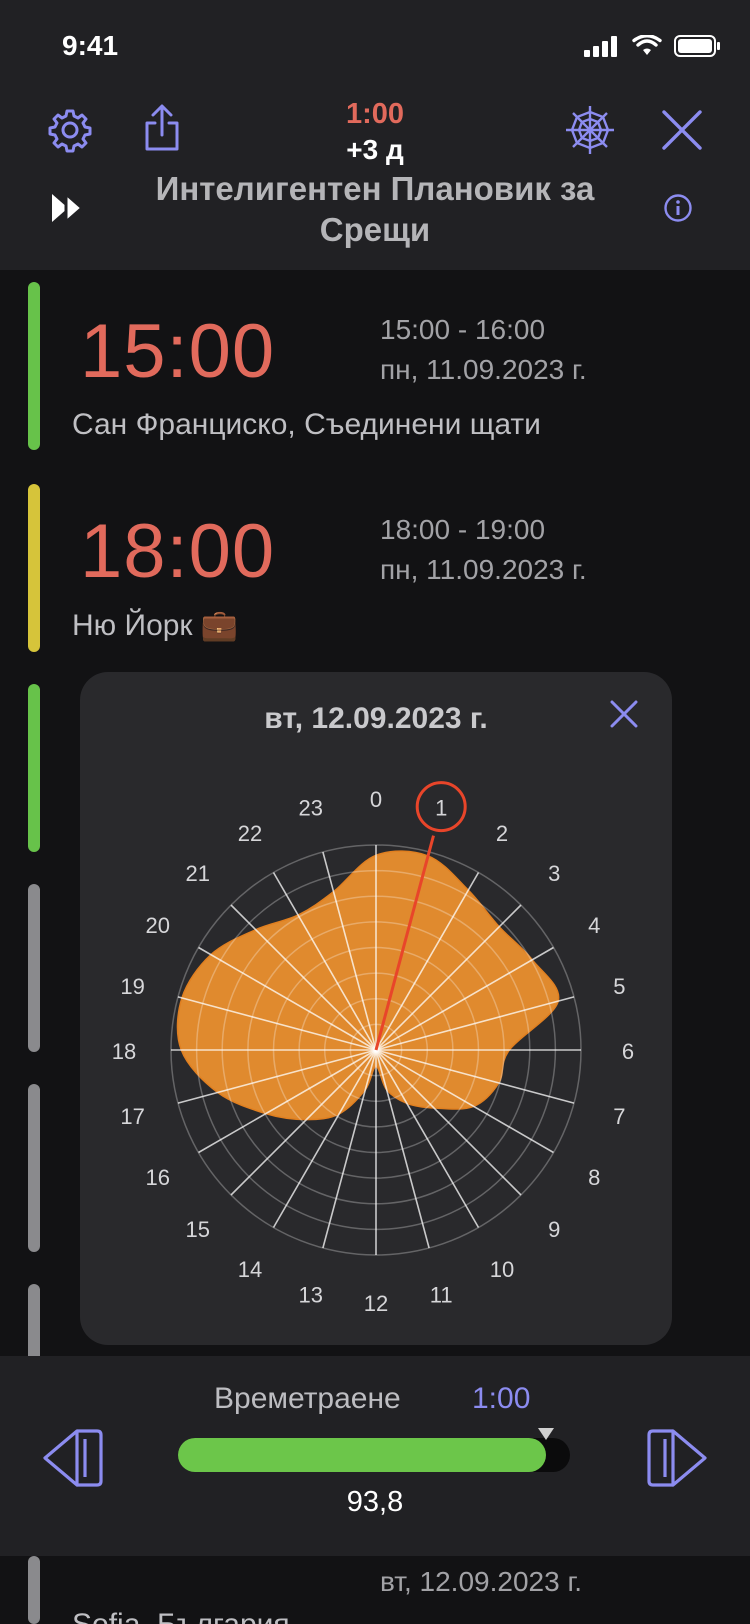  What do you see at coordinates (311, 808) in the screenshot?
I see `hour-label: 23` at bounding box center [311, 808].